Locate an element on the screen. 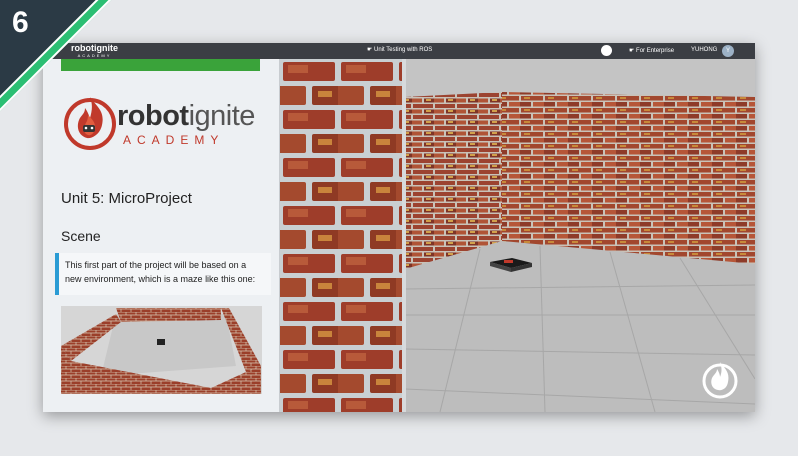  maze-preview-image is located at coordinates (161, 350).